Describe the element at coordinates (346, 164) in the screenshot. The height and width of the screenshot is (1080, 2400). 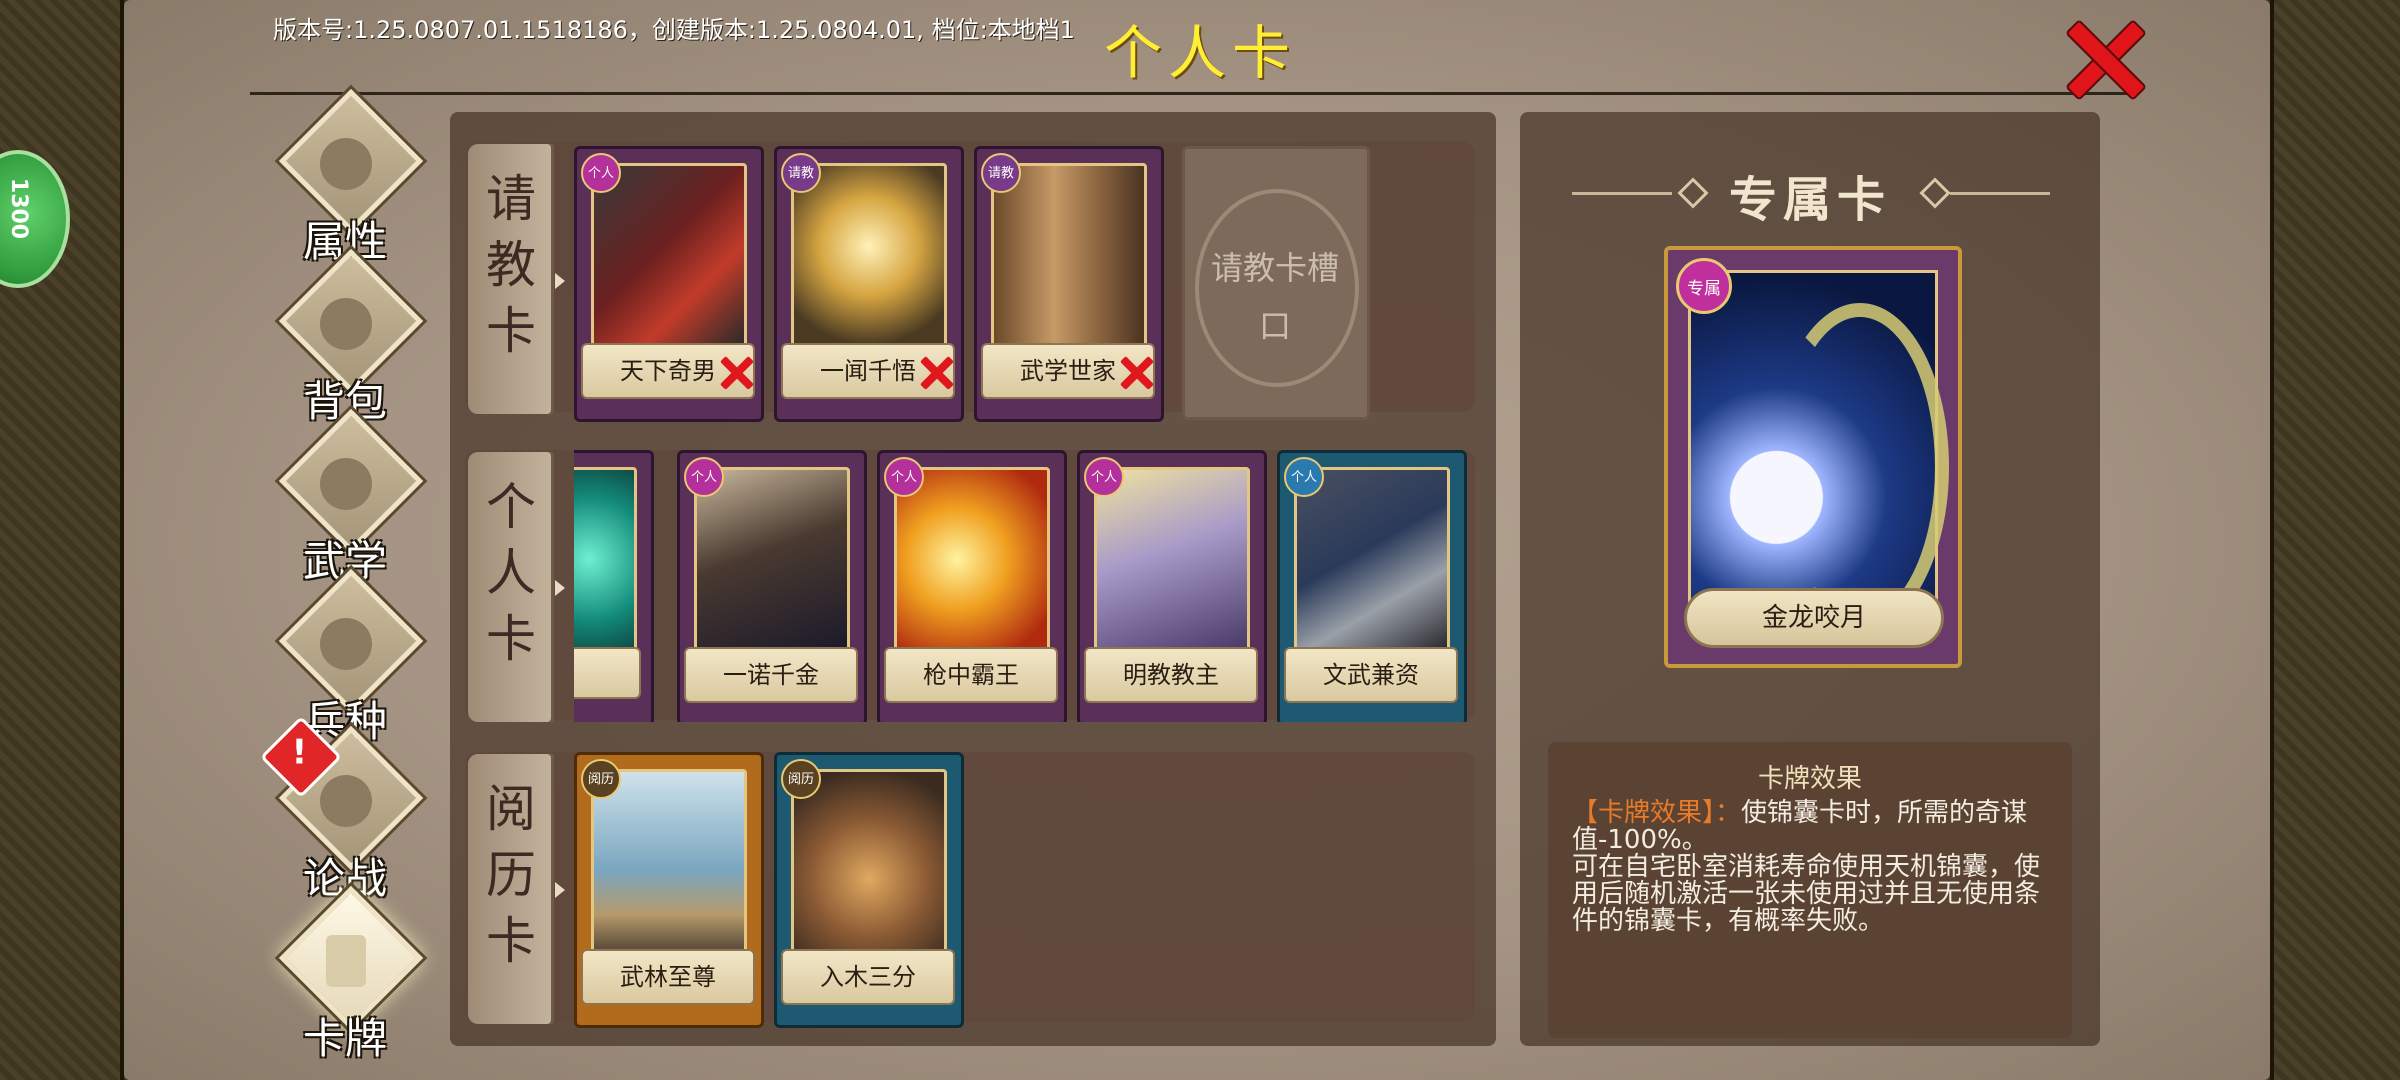
I see `person-icon` at that location.